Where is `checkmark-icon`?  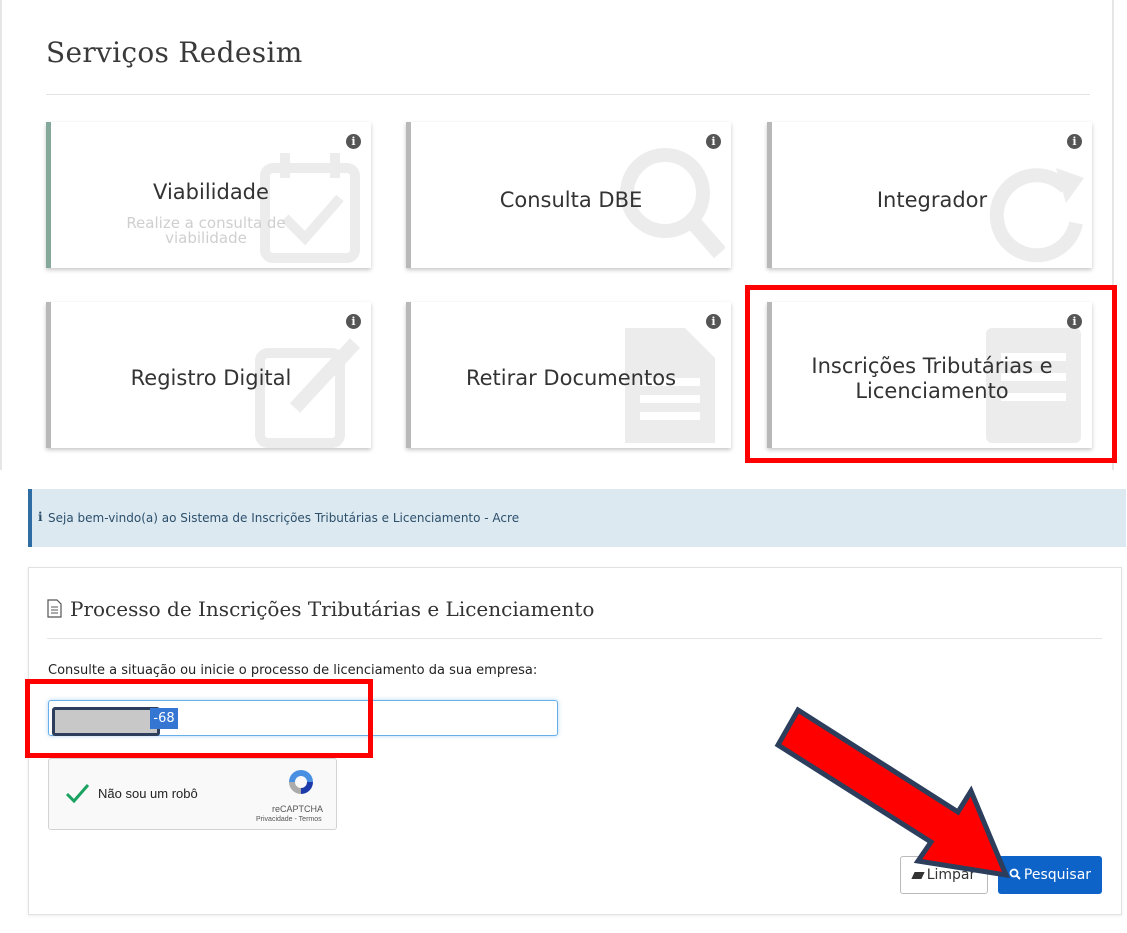 checkmark-icon is located at coordinates (77, 793).